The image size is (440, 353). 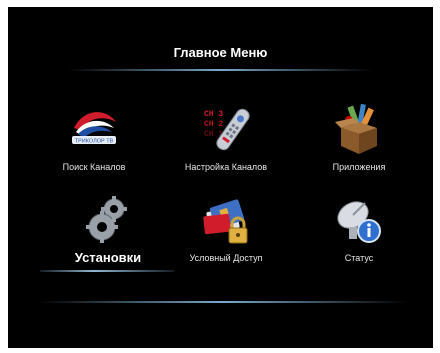 What do you see at coordinates (213, 114) in the screenshot?
I see `channel-text-3: CH 3` at bounding box center [213, 114].